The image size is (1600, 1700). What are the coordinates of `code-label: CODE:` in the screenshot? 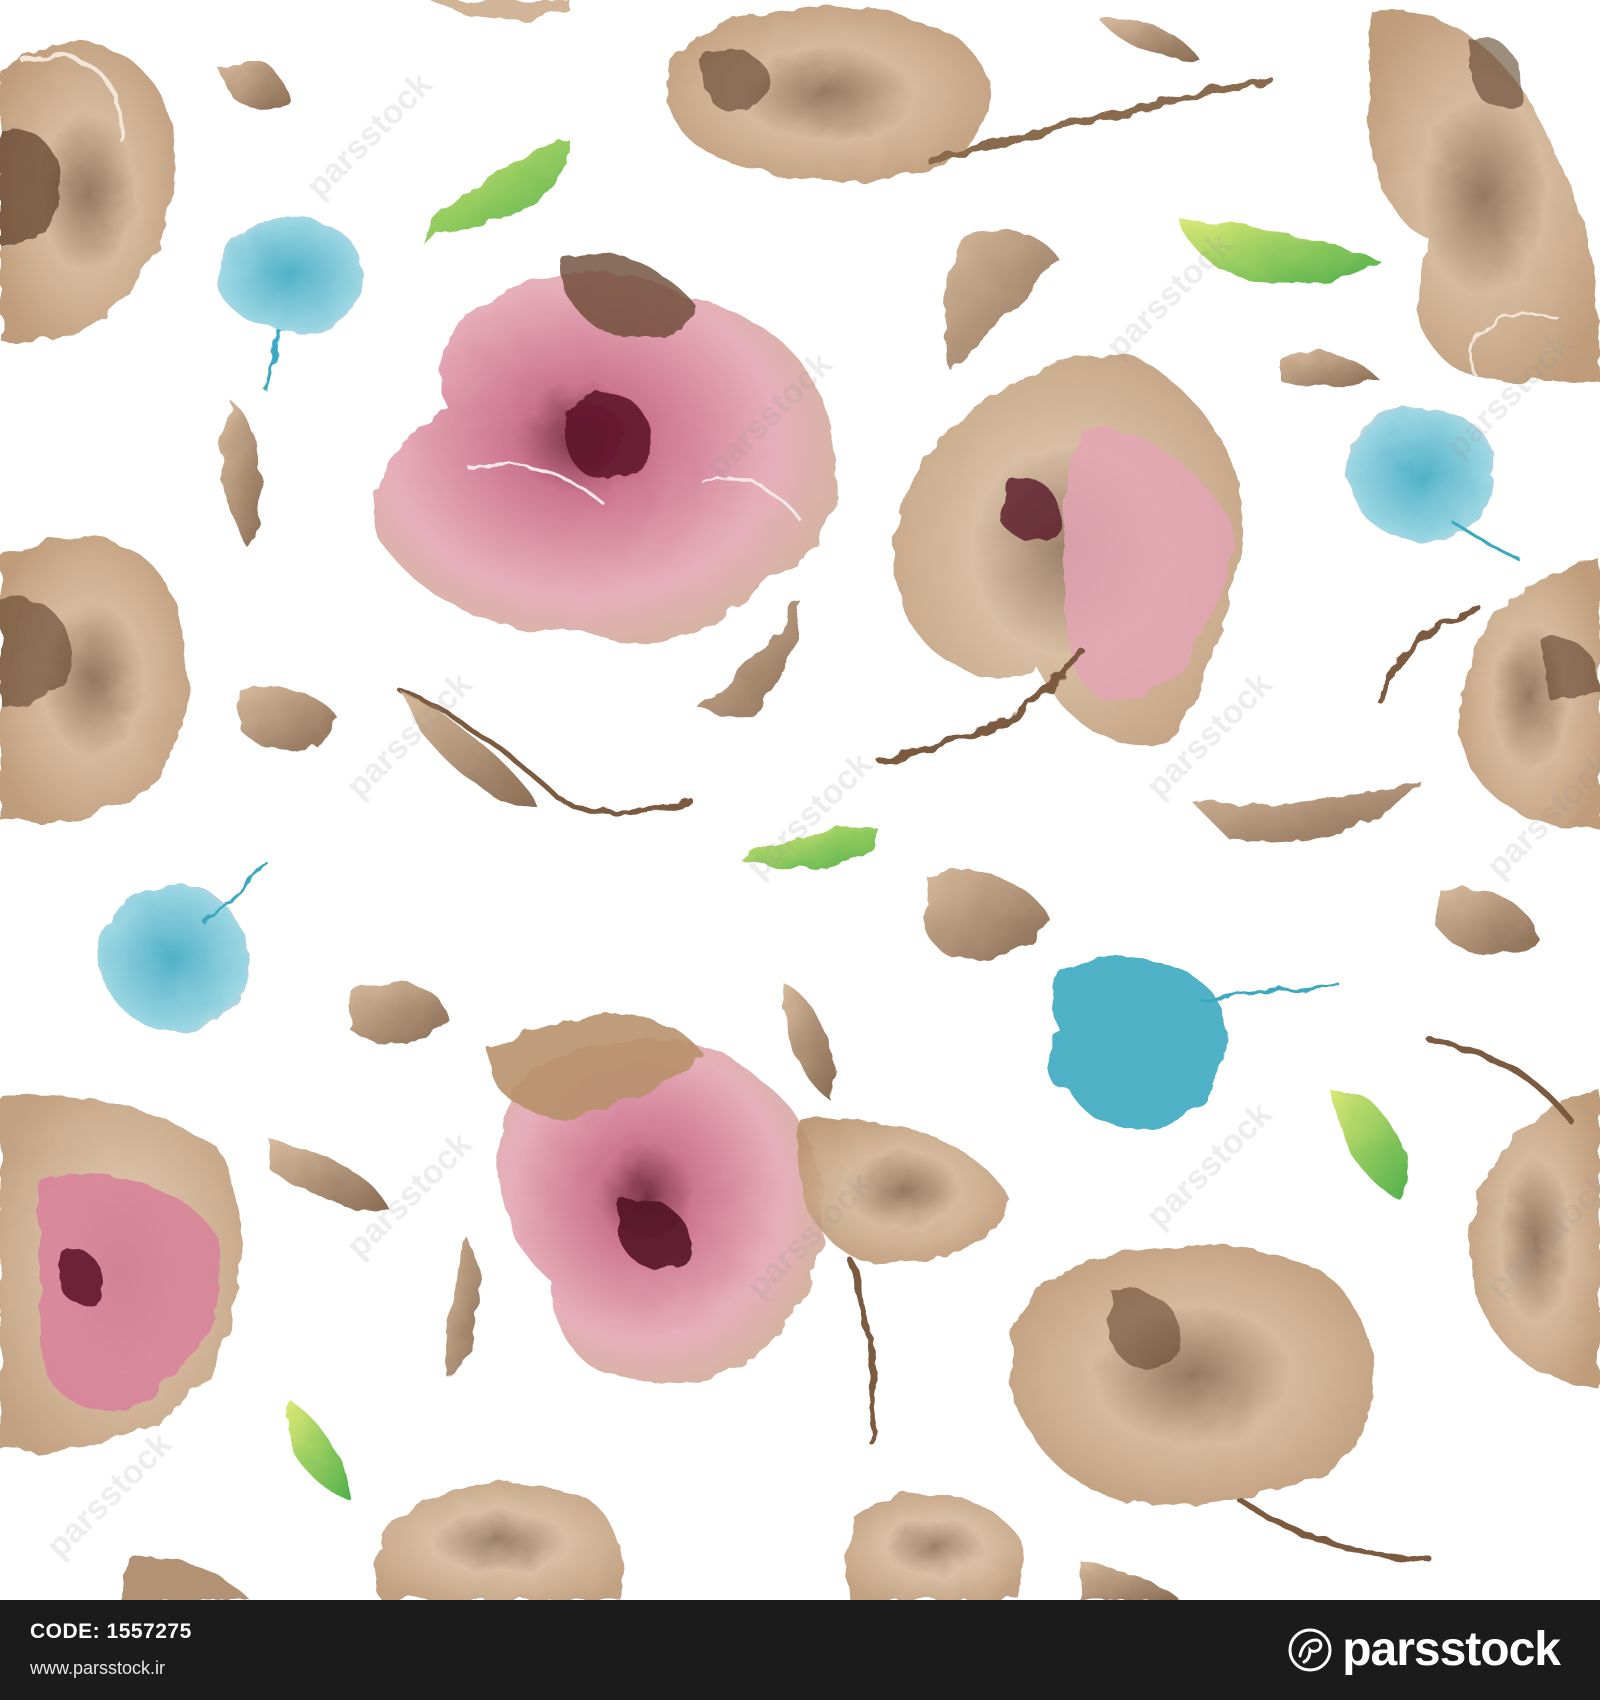 It's located at (65, 1631).